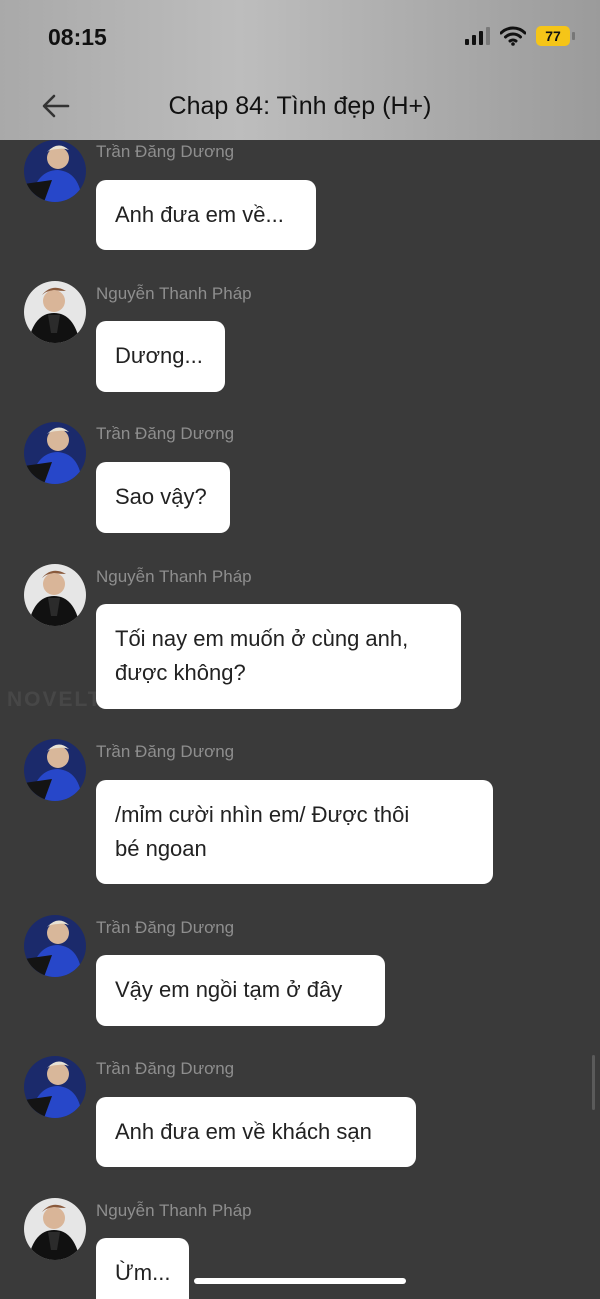 The image size is (600, 1299). What do you see at coordinates (262, 814) in the screenshot?
I see `message-text-line: /mỉm cười nhìn em/ Được thôi` at bounding box center [262, 814].